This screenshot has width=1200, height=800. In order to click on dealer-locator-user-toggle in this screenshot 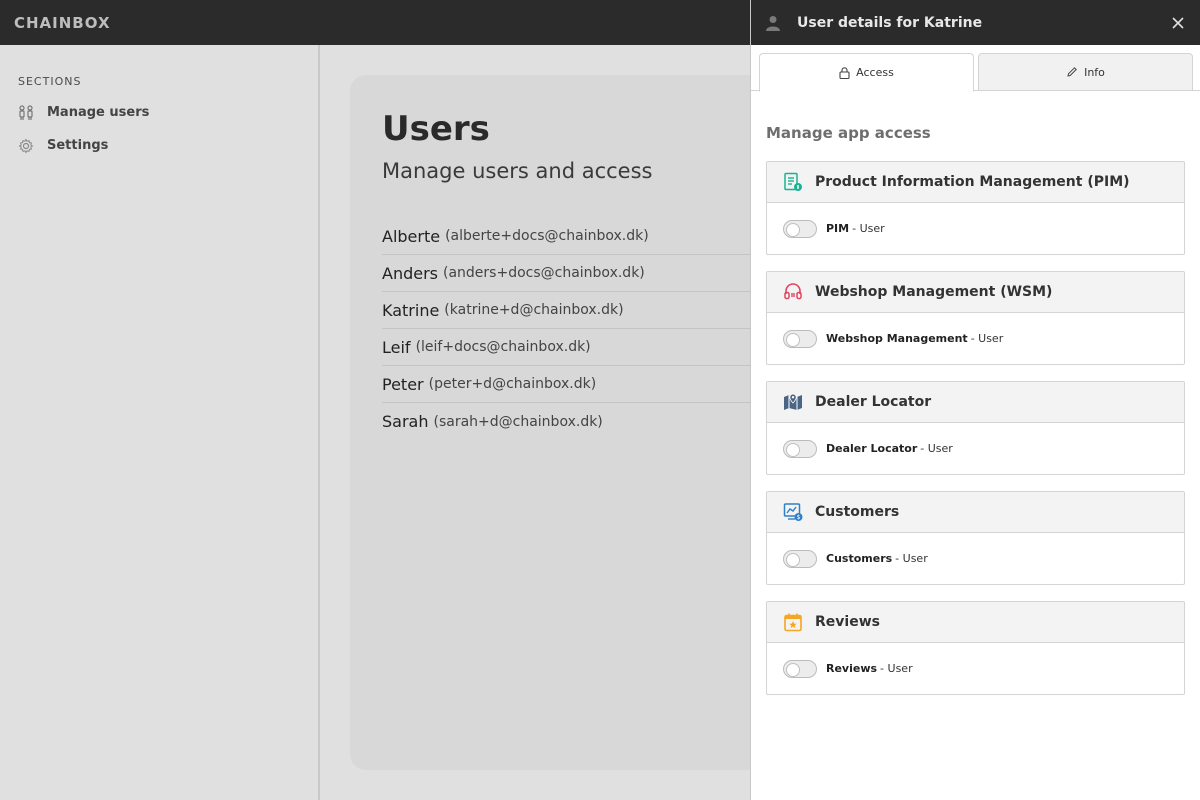, I will do `click(800, 448)`.